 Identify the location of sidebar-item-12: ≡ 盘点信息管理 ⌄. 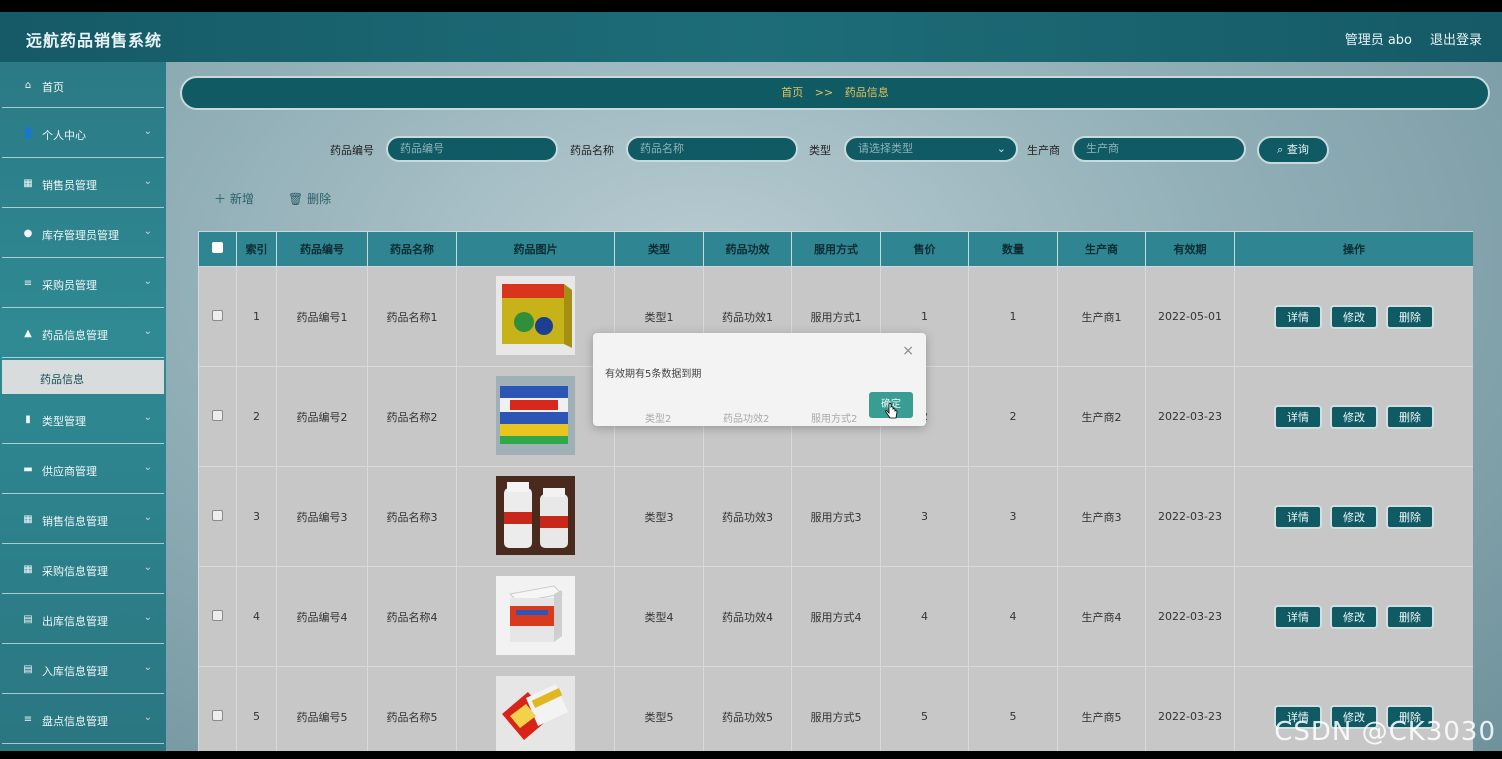
(83, 720).